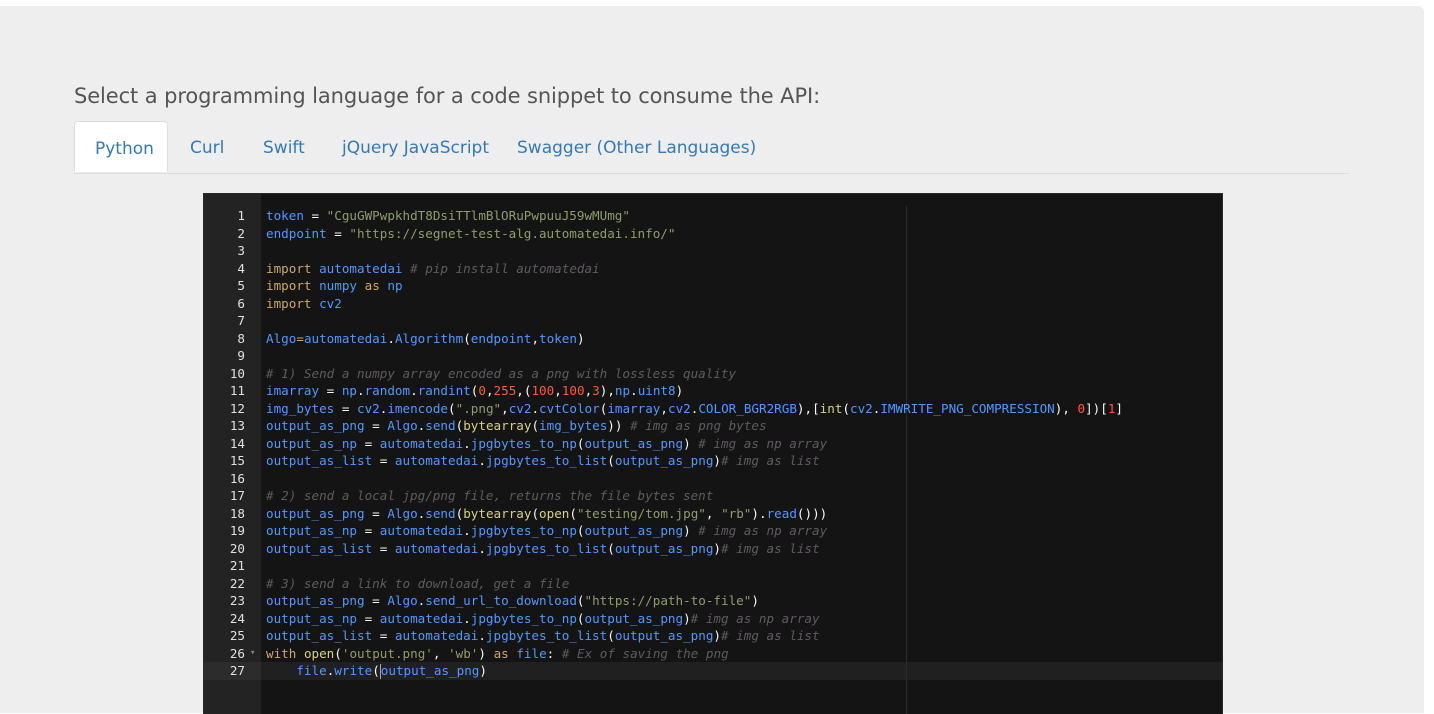  What do you see at coordinates (736, 513) in the screenshot?
I see `code-token: "rb"` at bounding box center [736, 513].